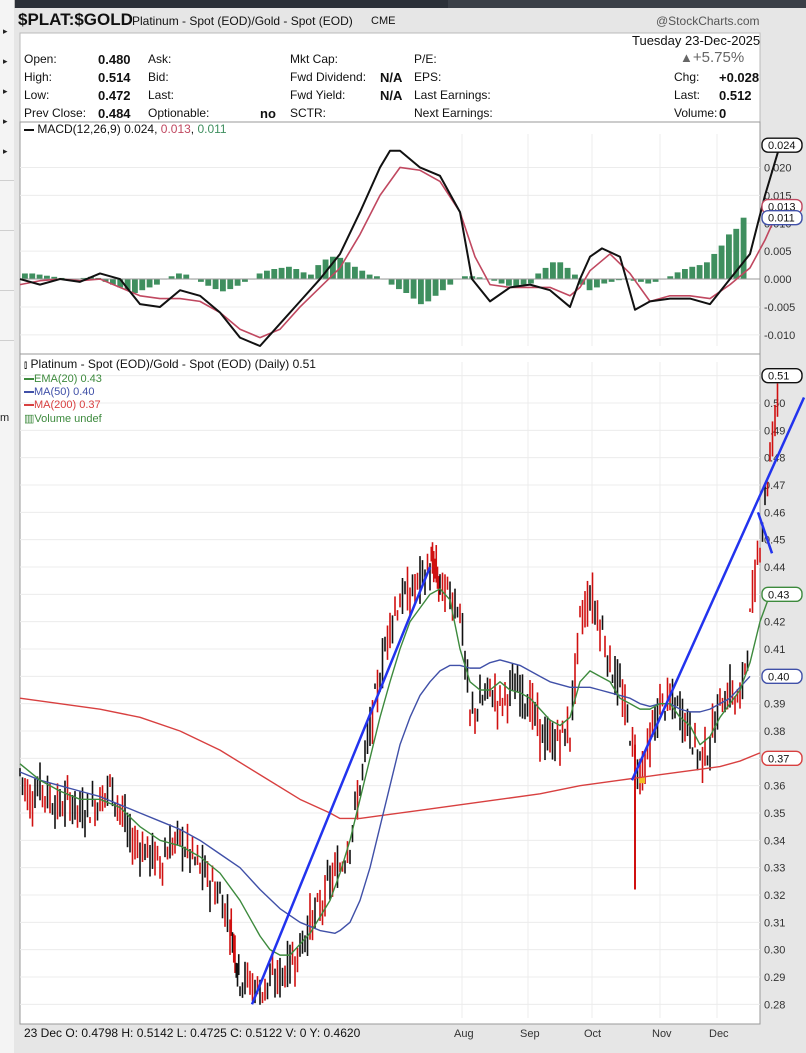 Image resolution: width=806 pixels, height=1053 pixels. What do you see at coordinates (774, 732) in the screenshot?
I see `price-tick-label: 0.38` at bounding box center [774, 732].